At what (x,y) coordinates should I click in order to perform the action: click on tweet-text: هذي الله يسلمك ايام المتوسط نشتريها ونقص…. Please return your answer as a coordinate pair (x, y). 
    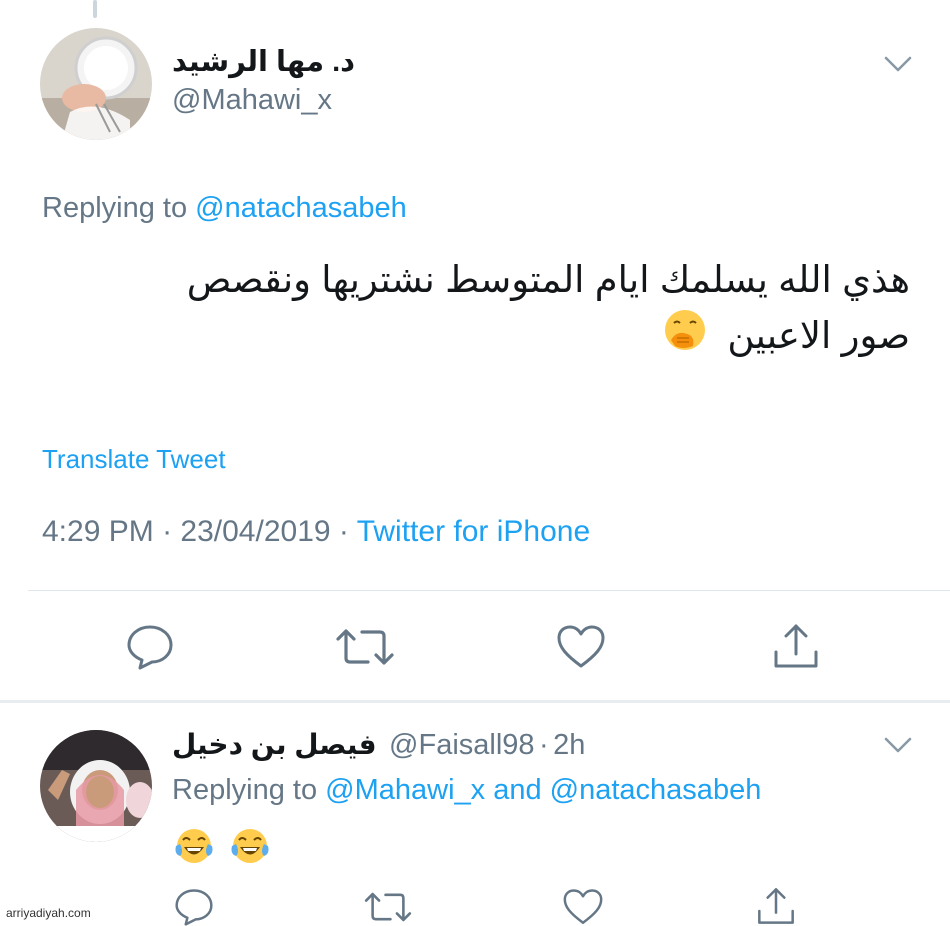
    Looking at the image, I should click on (485, 310).